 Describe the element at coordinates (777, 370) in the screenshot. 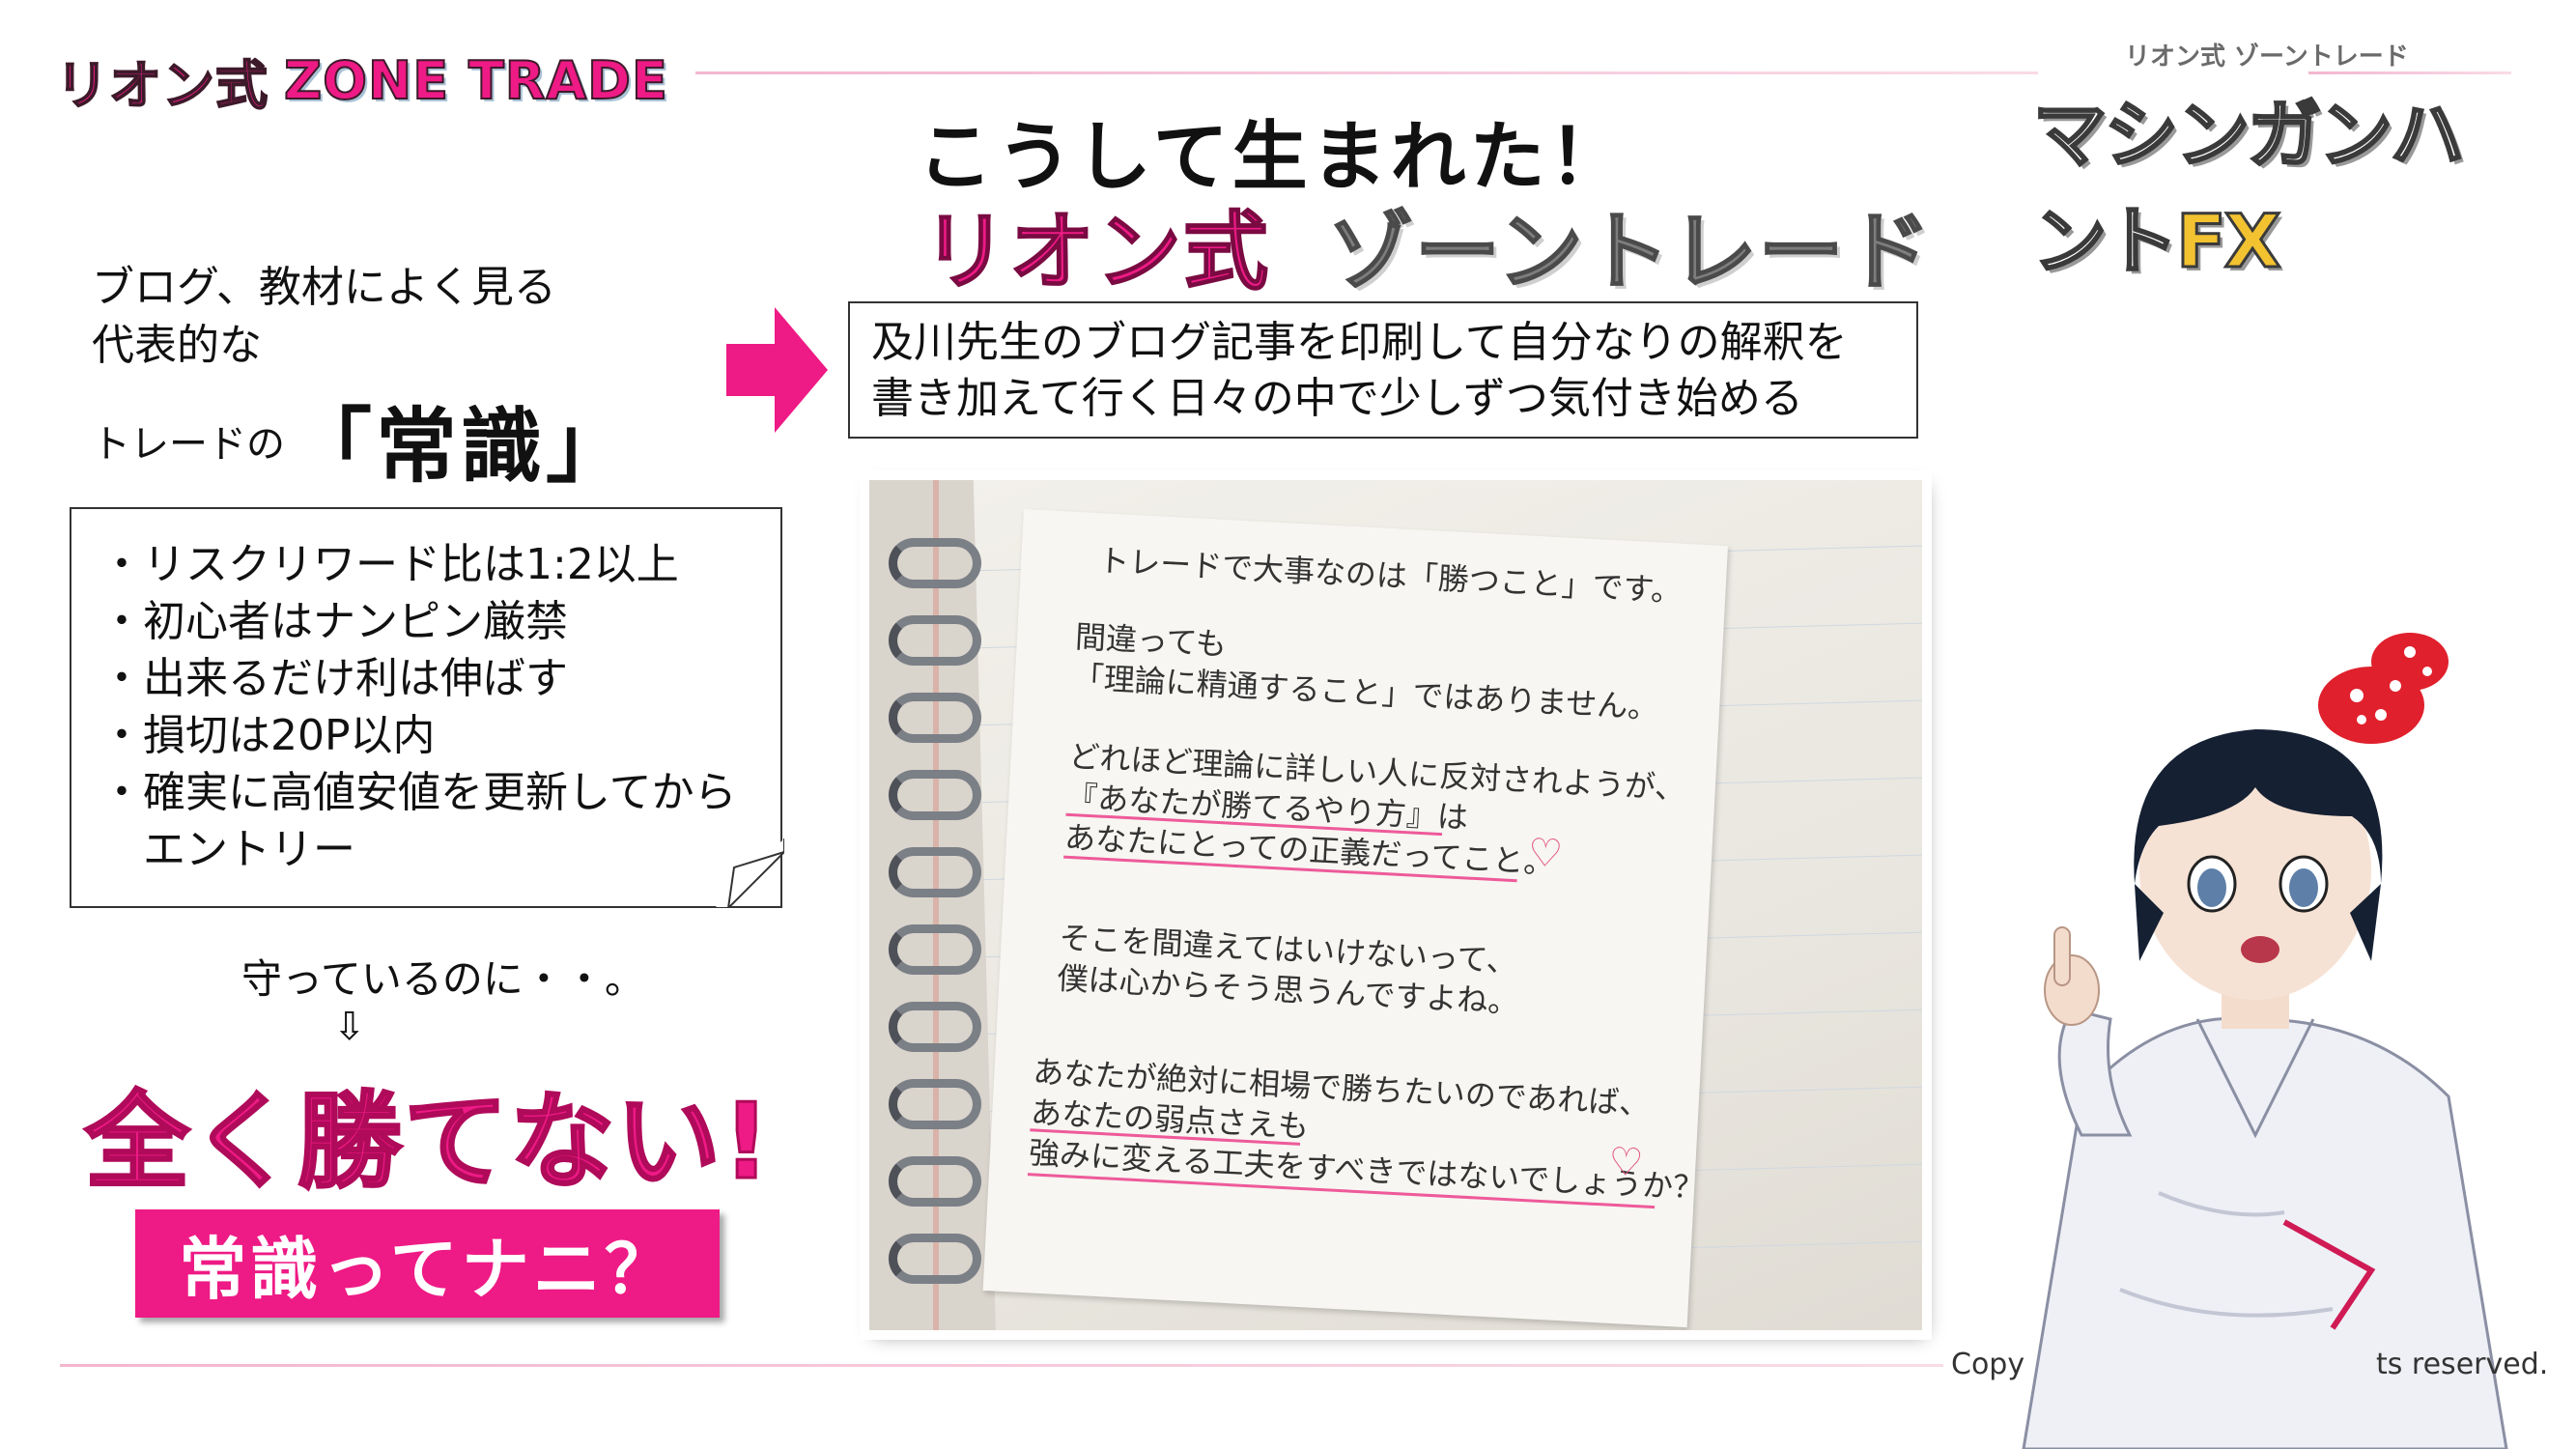

I see `right-arrow-icon` at that location.